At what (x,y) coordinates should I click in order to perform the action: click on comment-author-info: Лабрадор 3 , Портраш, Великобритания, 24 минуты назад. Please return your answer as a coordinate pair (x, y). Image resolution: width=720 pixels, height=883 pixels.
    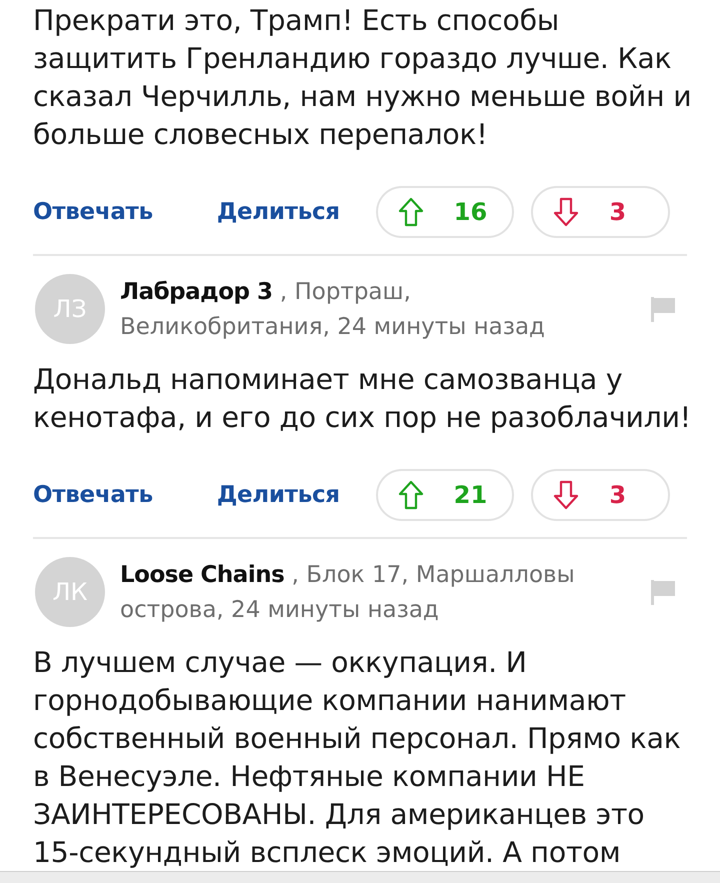
    Looking at the image, I should click on (333, 310).